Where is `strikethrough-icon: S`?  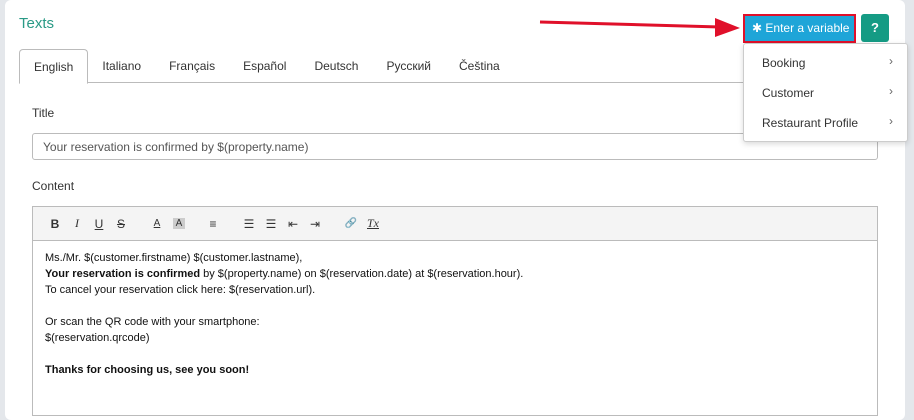
strikethrough-icon: S is located at coordinates (121, 224).